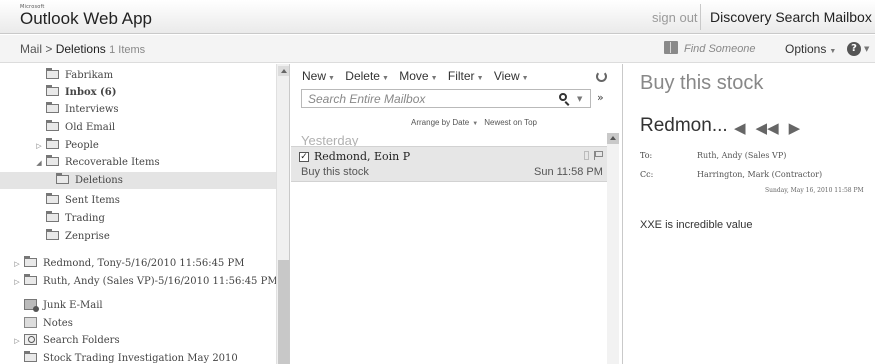  What do you see at coordinates (740, 128) in the screenshot?
I see `reply-icon: ◀` at bounding box center [740, 128].